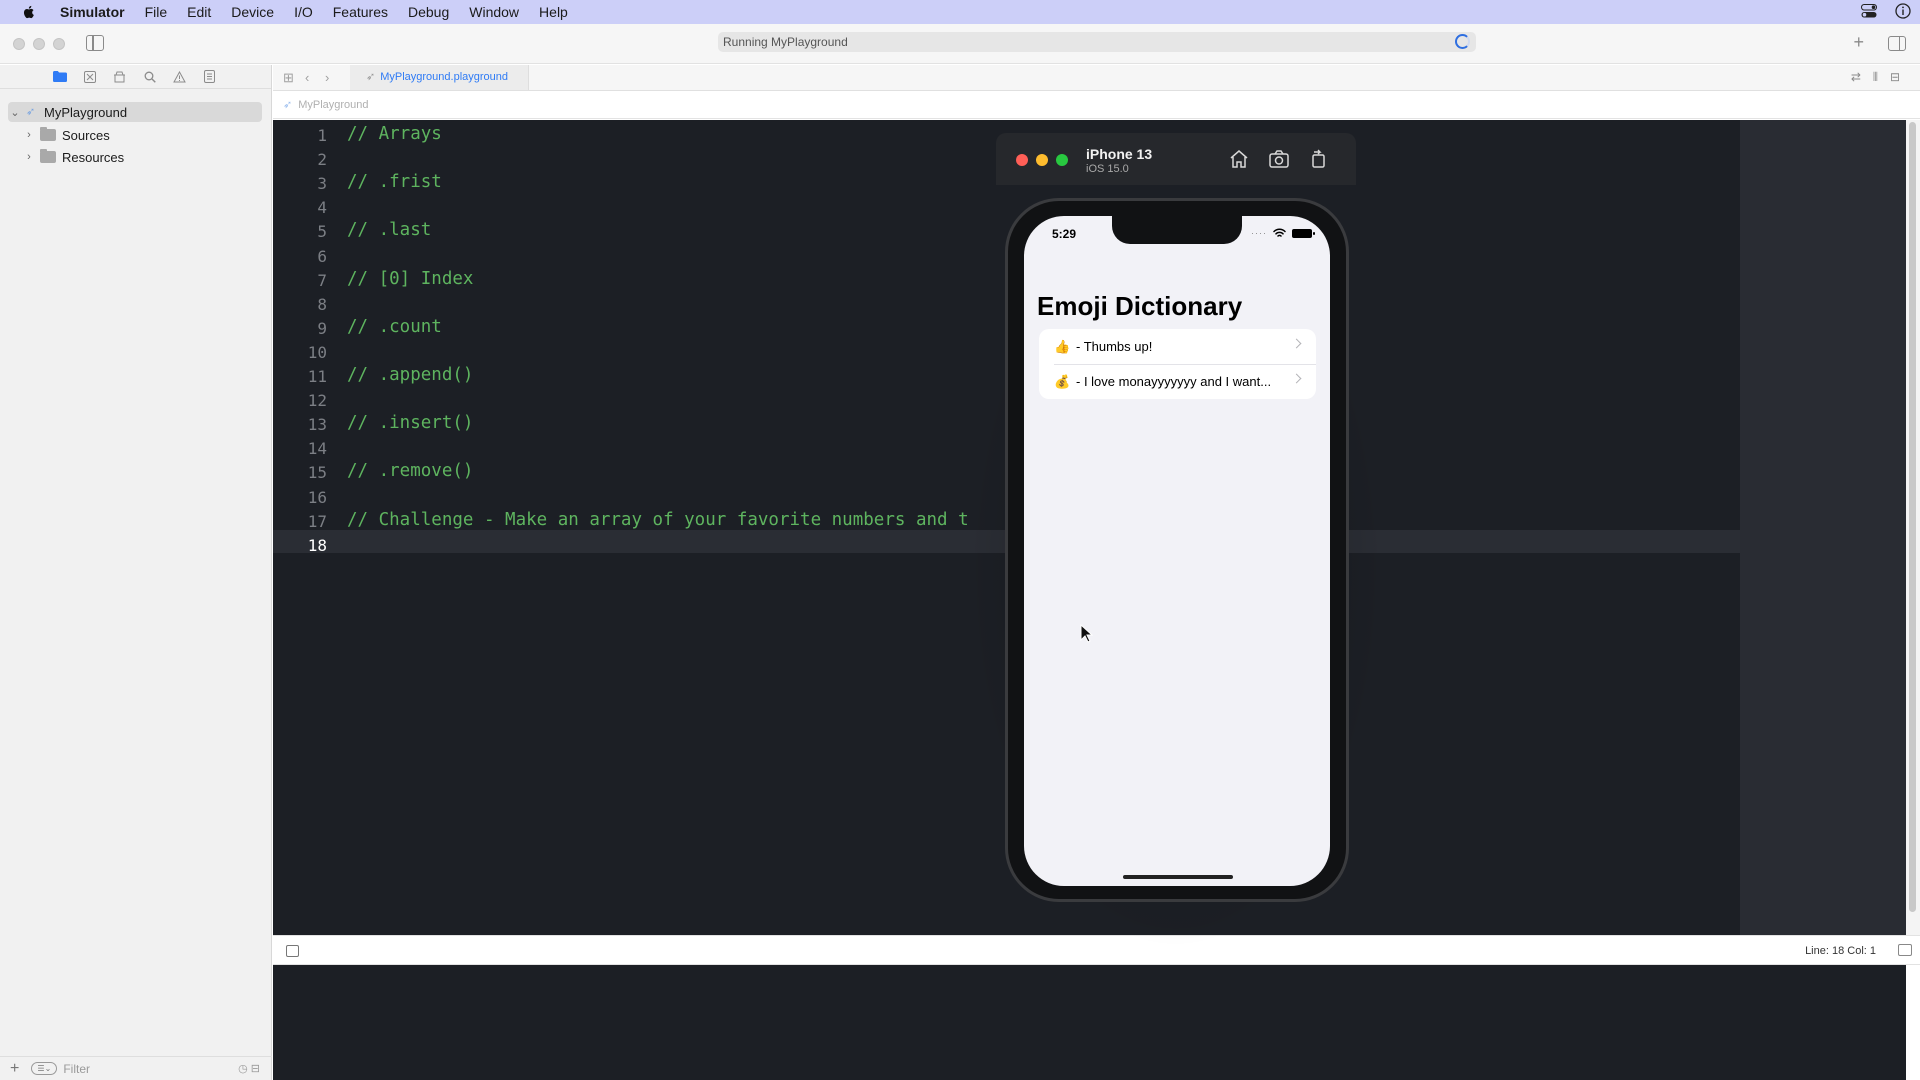 The width and height of the screenshot is (1920, 1080). What do you see at coordinates (1858, 42) in the screenshot?
I see `plus-icon: +` at bounding box center [1858, 42].